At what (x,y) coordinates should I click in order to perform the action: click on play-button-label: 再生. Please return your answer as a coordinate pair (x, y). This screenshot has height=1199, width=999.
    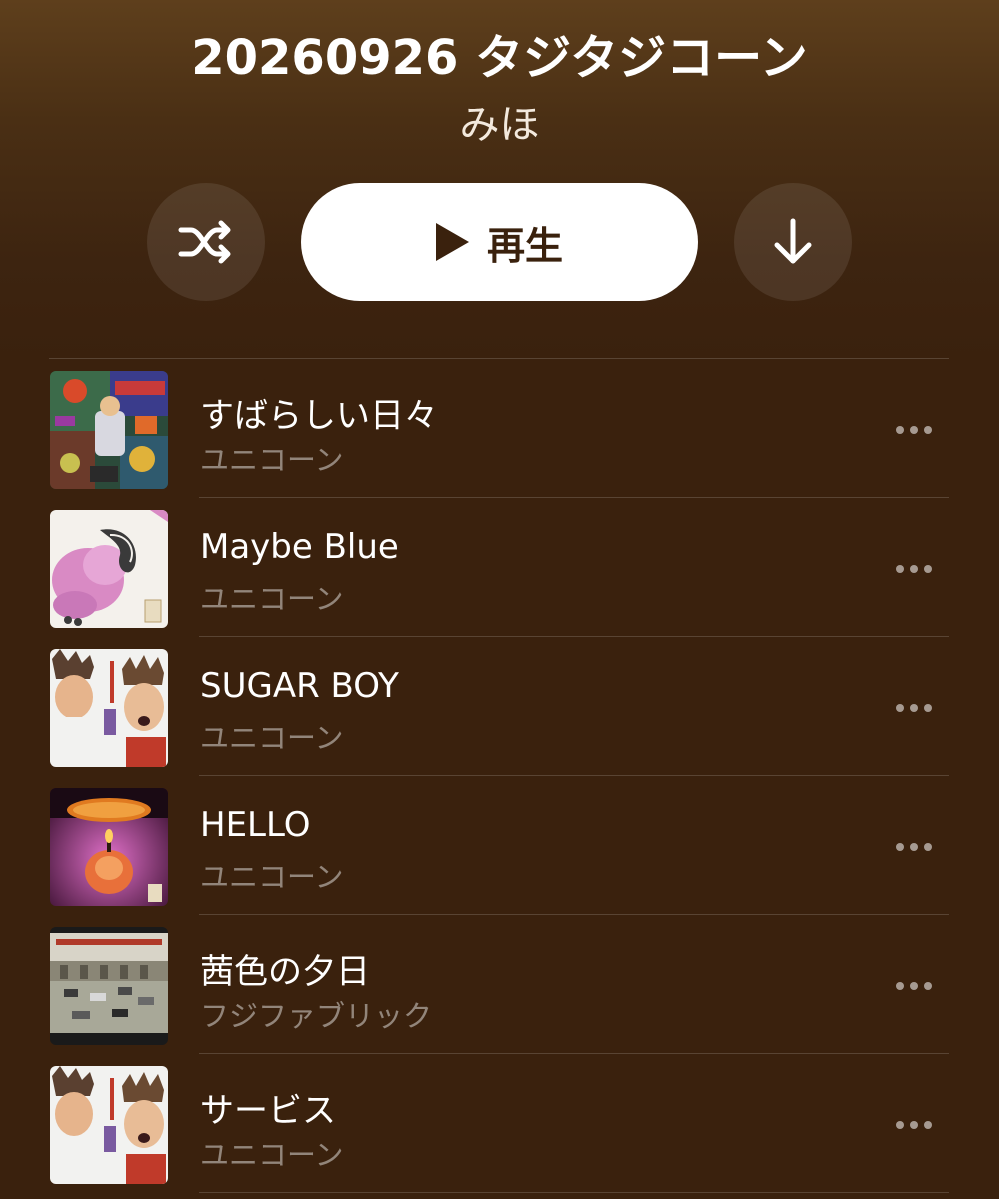
    Looking at the image, I should click on (524, 245).